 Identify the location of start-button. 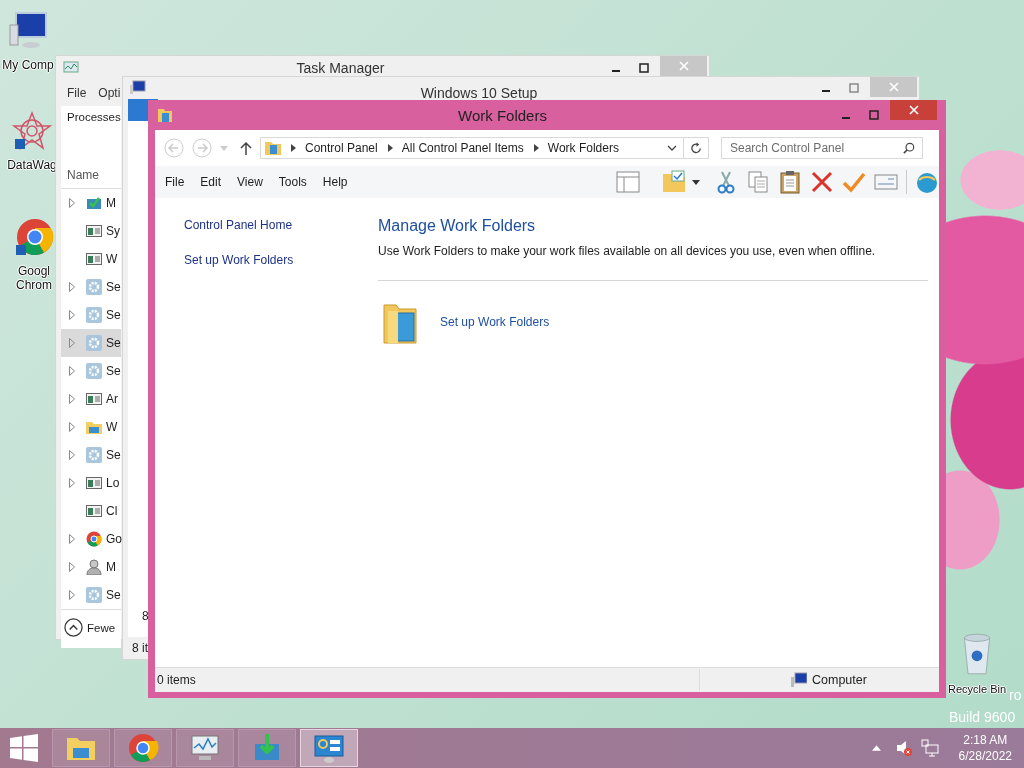
(24, 748).